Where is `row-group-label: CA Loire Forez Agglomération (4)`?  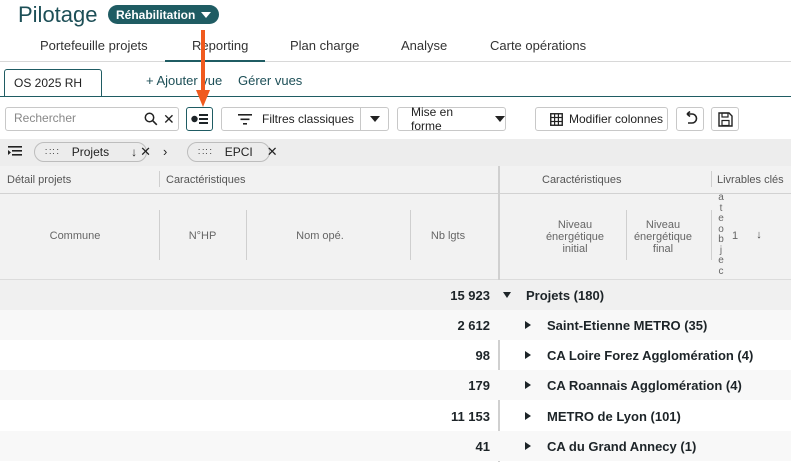 row-group-label: CA Loire Forez Agglomération (4) is located at coordinates (650, 355).